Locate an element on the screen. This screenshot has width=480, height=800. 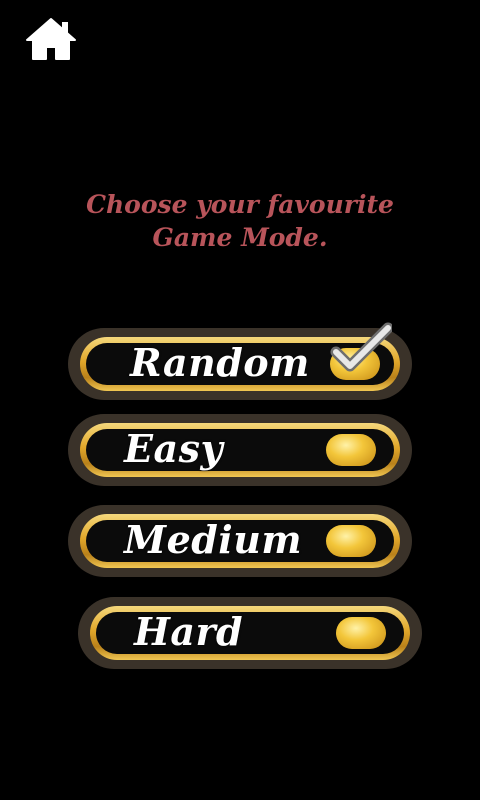
mode-label-easy: Easy is located at coordinates (174, 448).